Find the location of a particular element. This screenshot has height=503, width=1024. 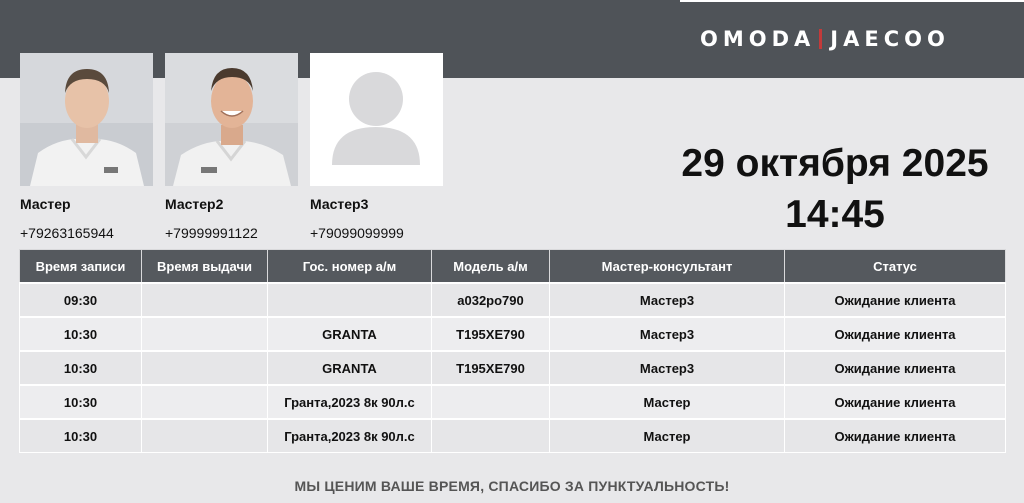

column-header: Гос. номер а/м is located at coordinates (349, 266).